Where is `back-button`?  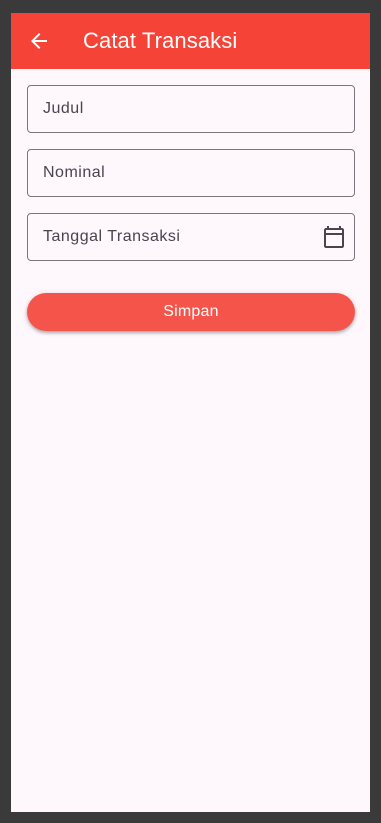
back-button is located at coordinates (39, 41).